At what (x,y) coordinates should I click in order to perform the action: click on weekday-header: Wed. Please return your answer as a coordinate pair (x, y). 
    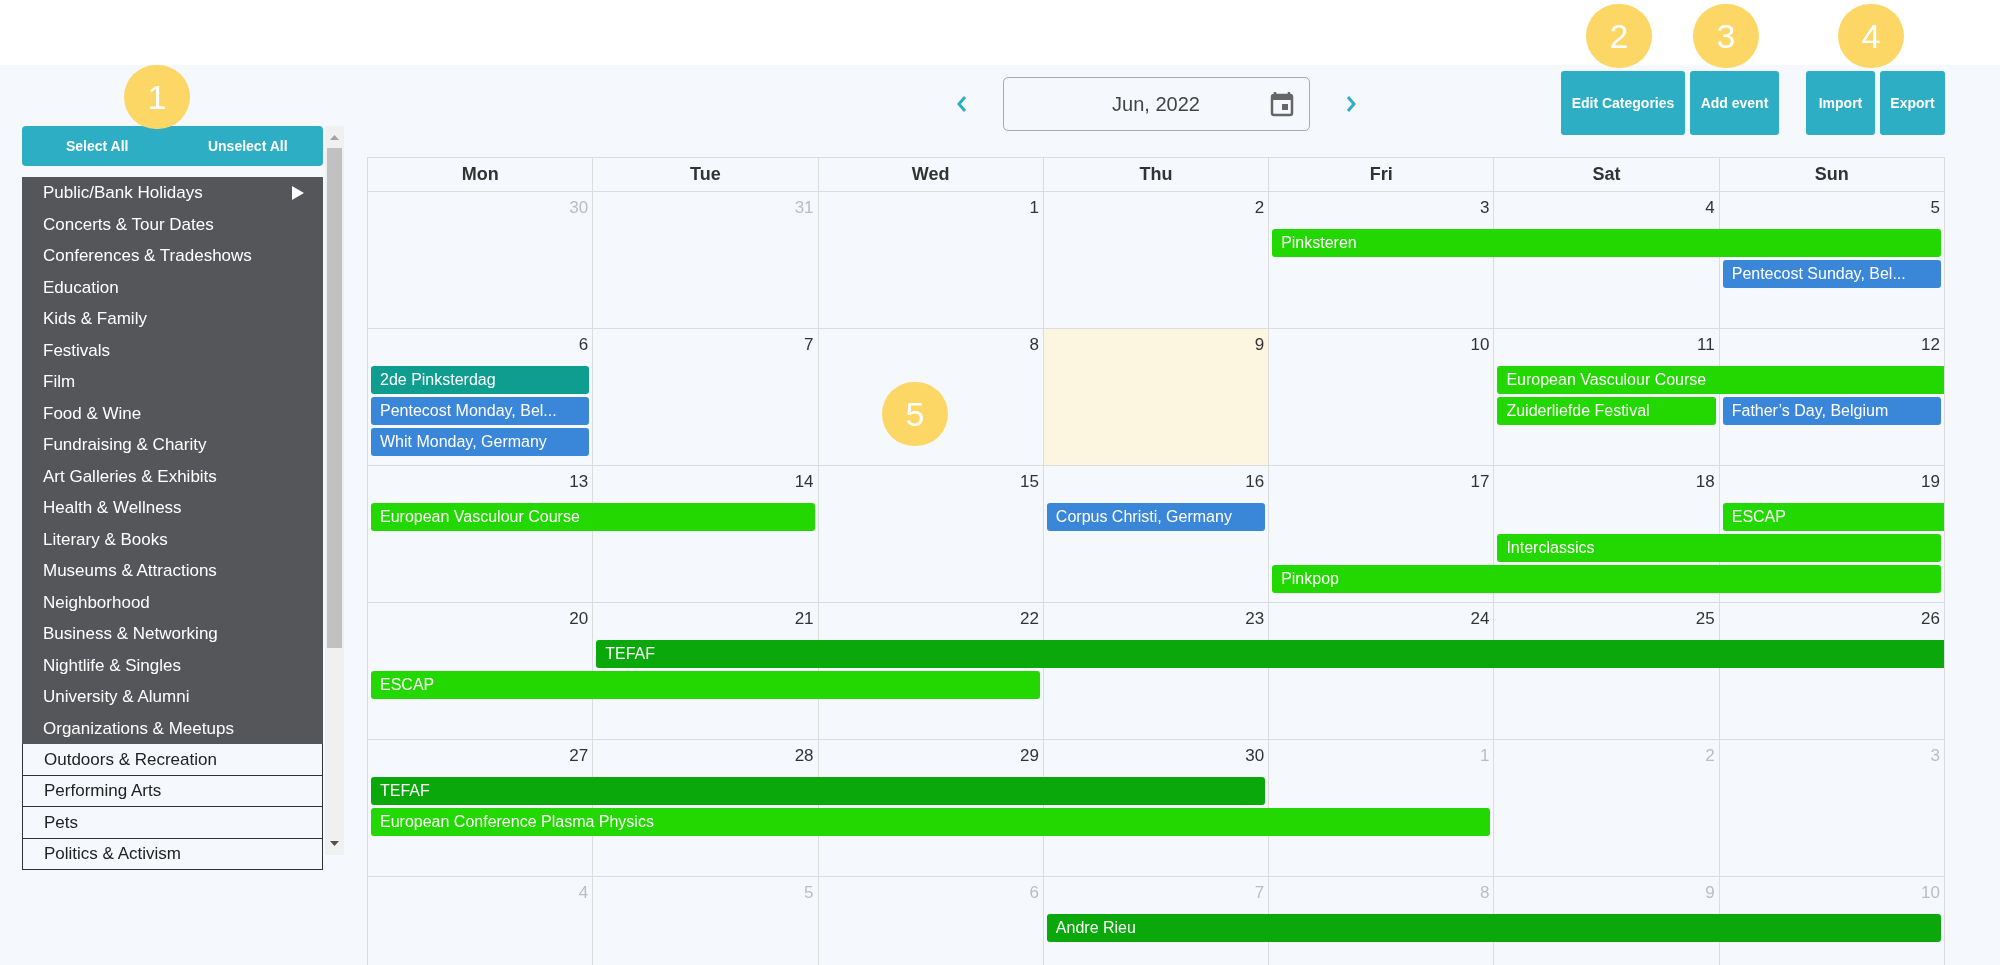
    Looking at the image, I should click on (931, 175).